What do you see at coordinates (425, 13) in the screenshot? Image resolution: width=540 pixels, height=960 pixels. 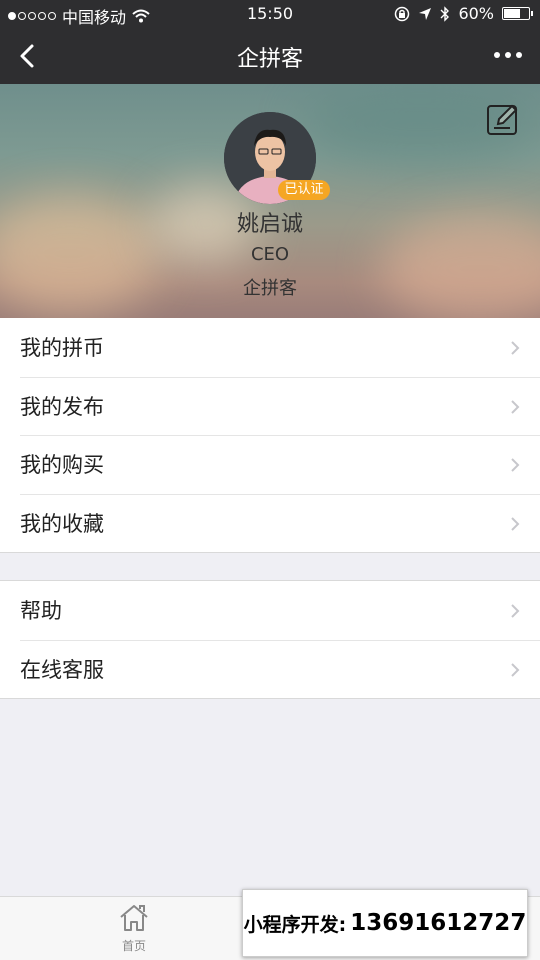 I see `location-icon` at bounding box center [425, 13].